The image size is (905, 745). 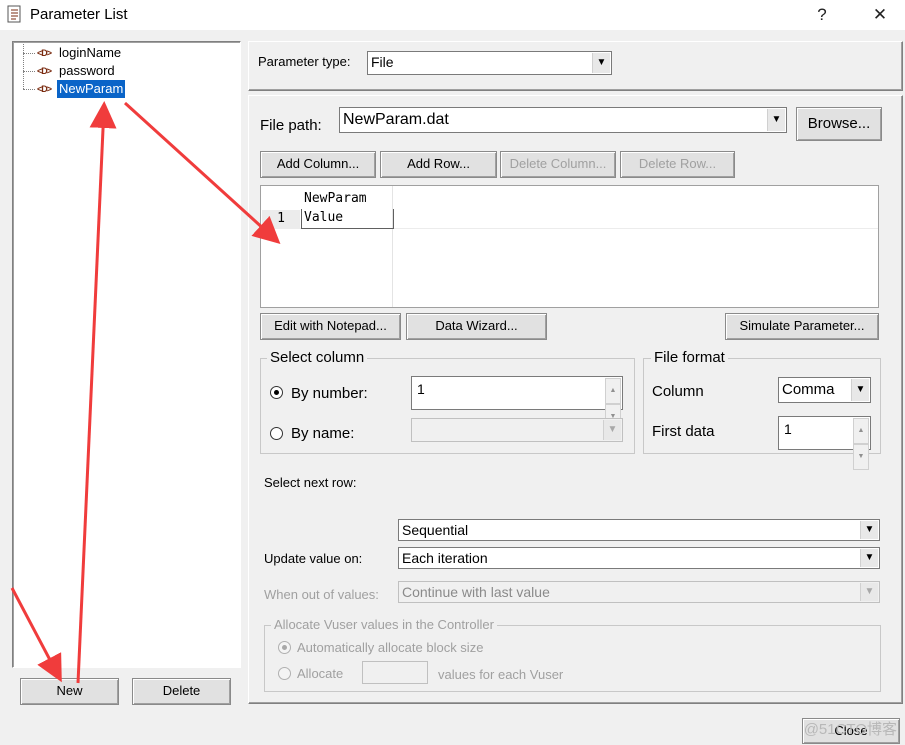 I want to click on update-value-value: Each iteration, so click(x=445, y=558).